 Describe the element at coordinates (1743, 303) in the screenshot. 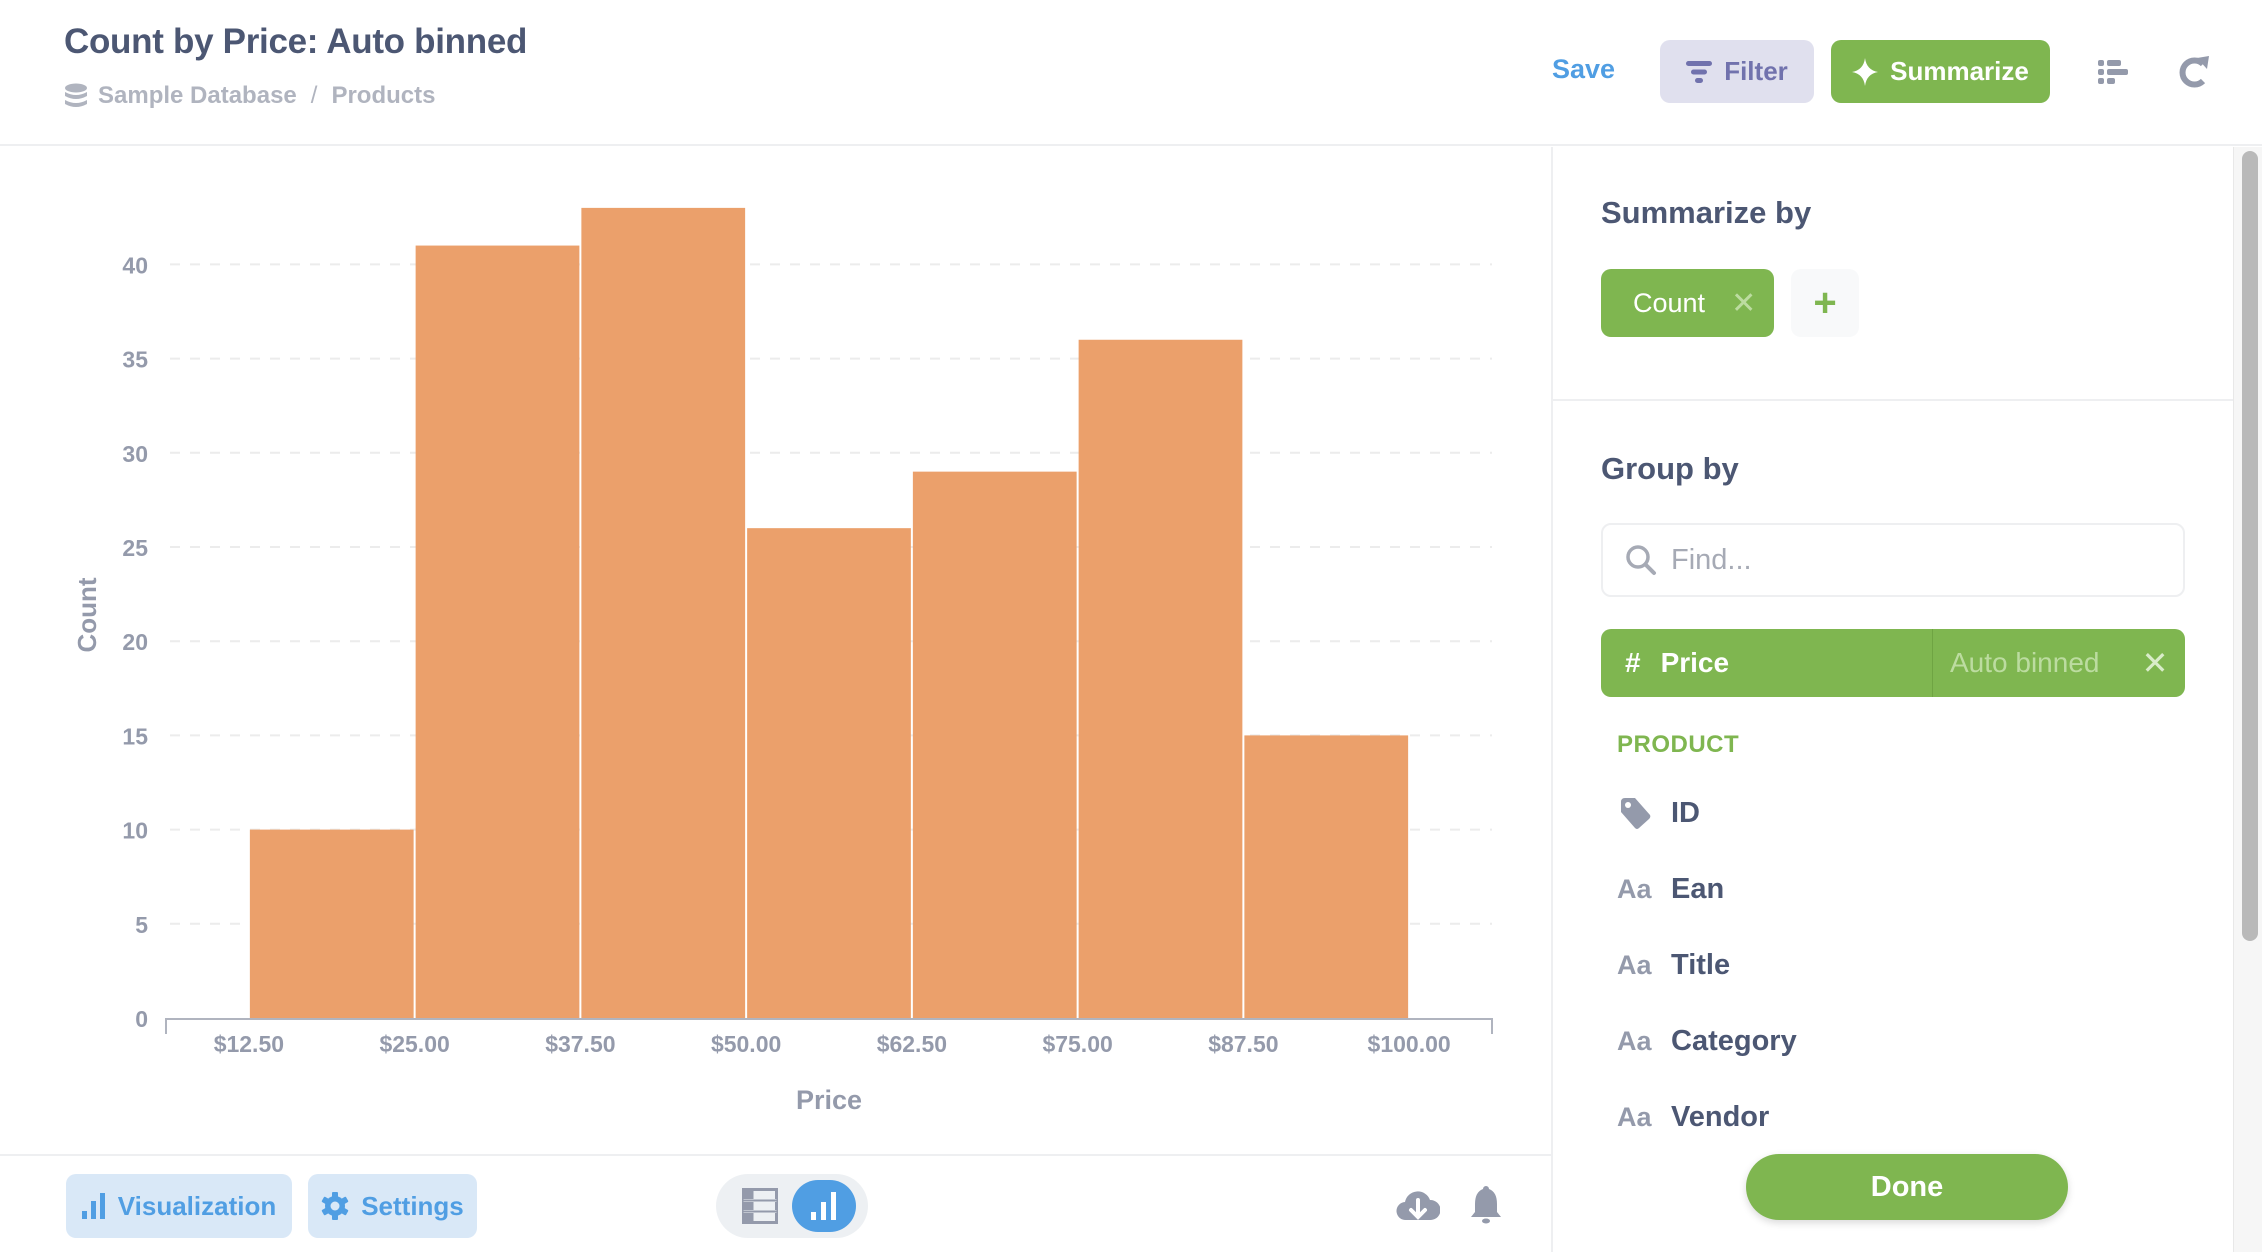

I see `remove-metric-icon: ✕` at that location.